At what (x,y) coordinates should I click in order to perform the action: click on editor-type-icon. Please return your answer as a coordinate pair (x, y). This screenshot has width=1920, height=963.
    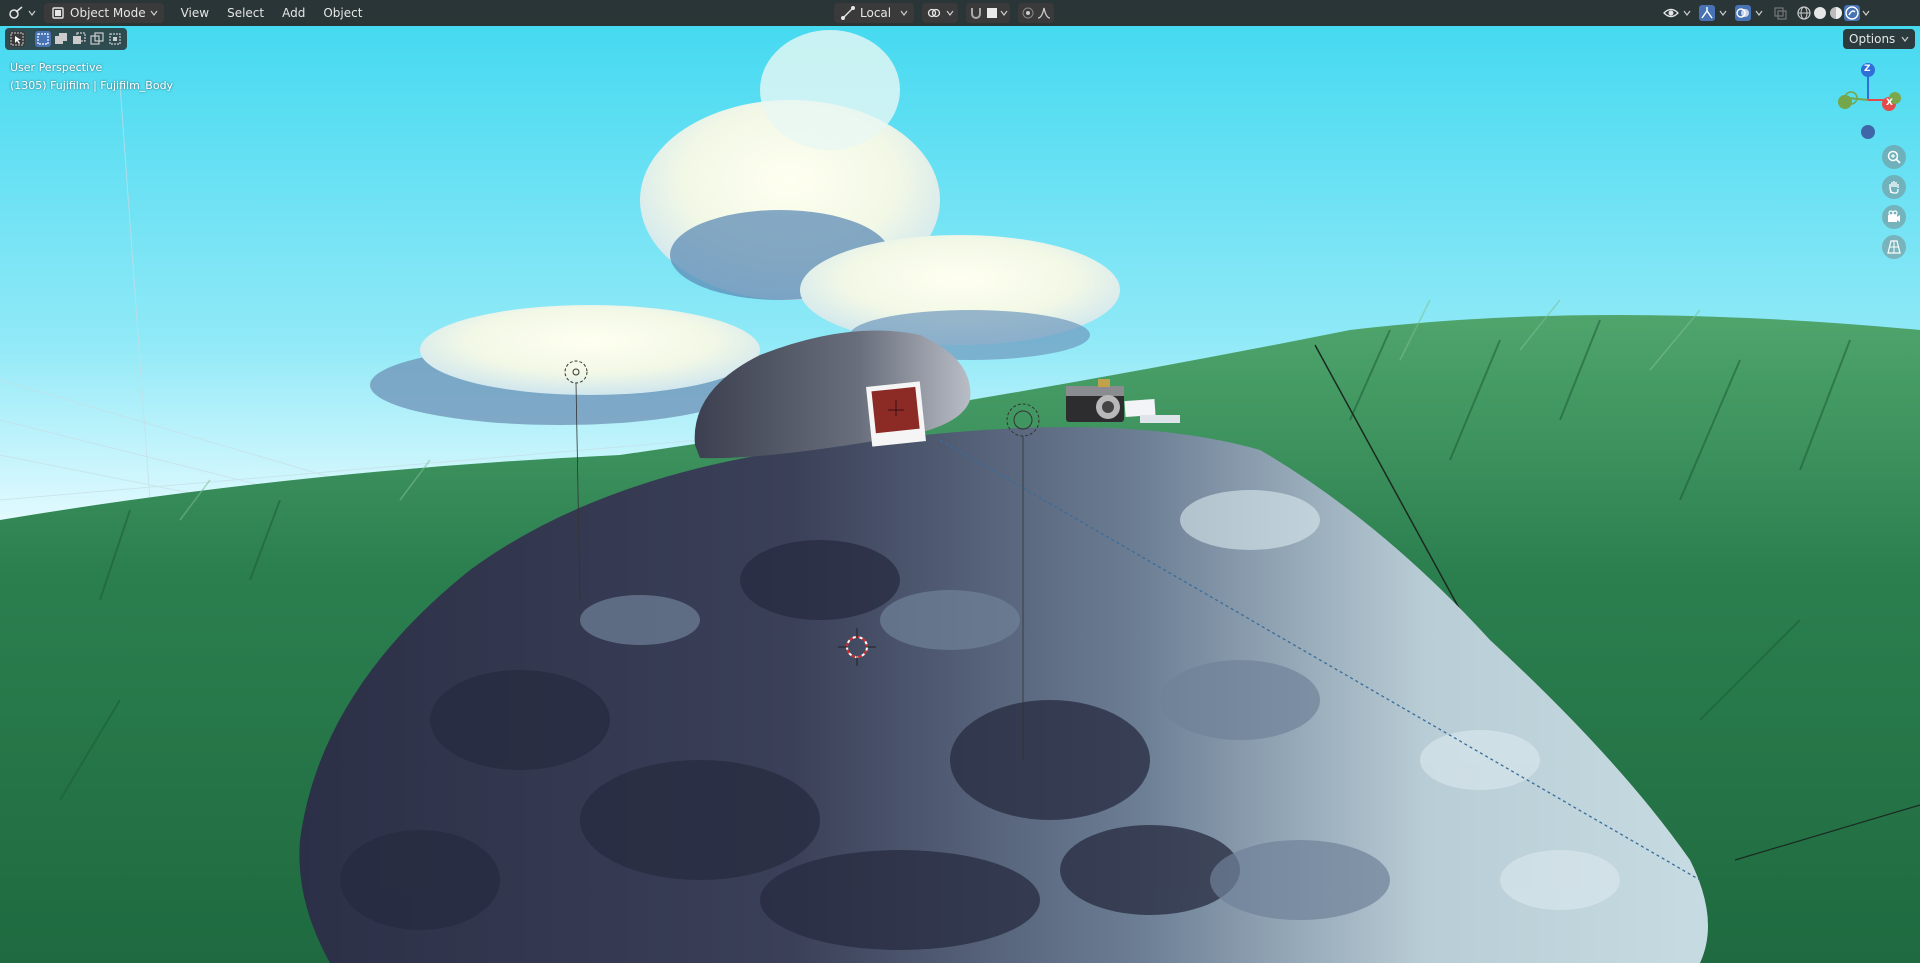
    Looking at the image, I should click on (16, 12).